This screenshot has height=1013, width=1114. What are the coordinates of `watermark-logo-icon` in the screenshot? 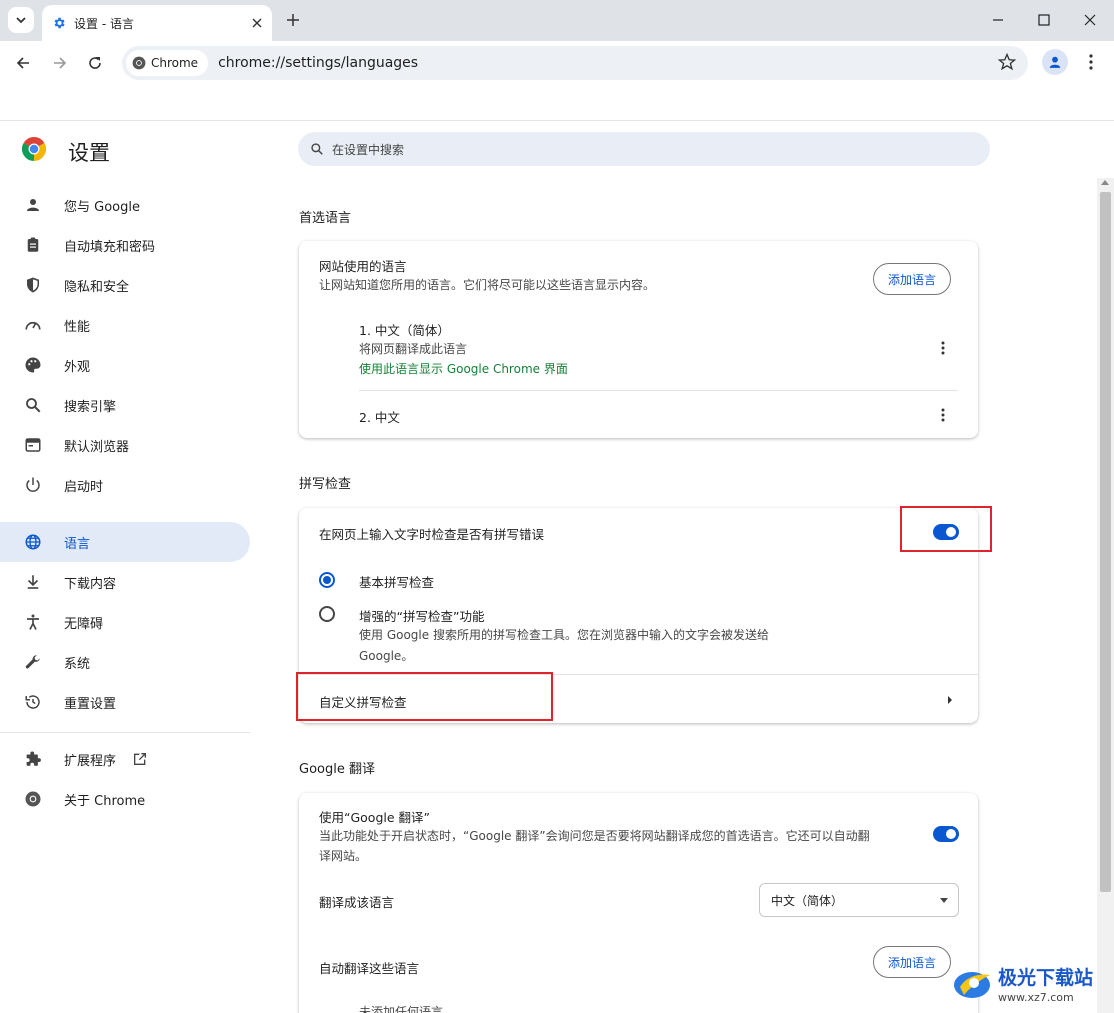 It's located at (972, 985).